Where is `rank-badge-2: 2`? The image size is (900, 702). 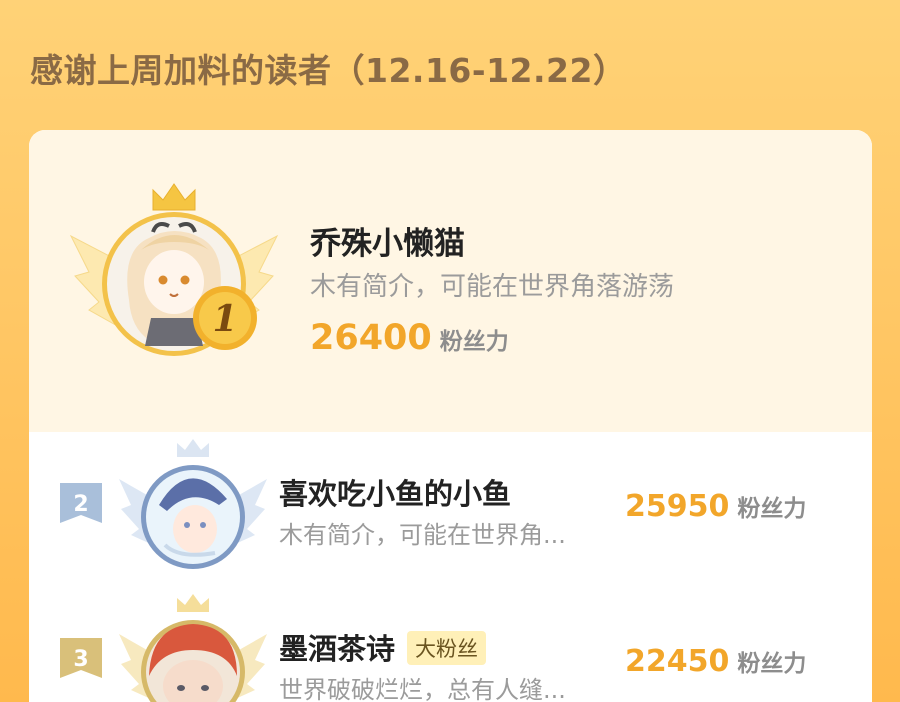 rank-badge-2: 2 is located at coordinates (81, 503).